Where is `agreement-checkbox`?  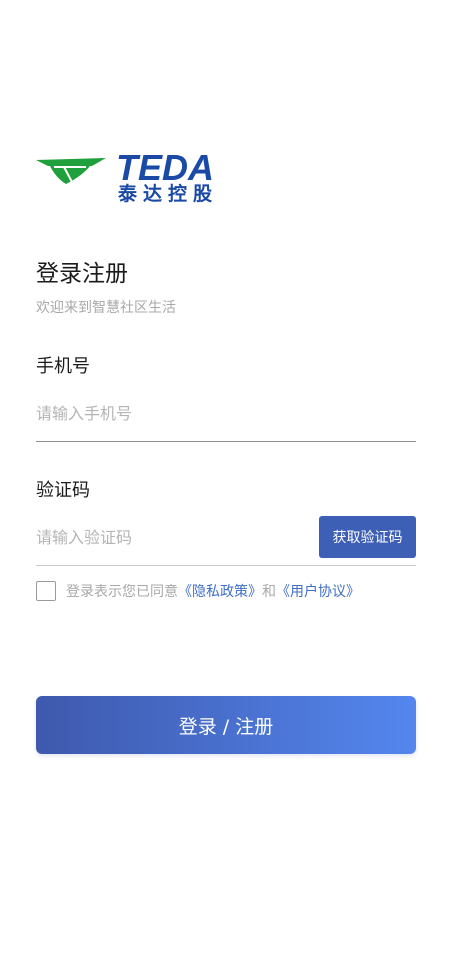 agreement-checkbox is located at coordinates (46, 591).